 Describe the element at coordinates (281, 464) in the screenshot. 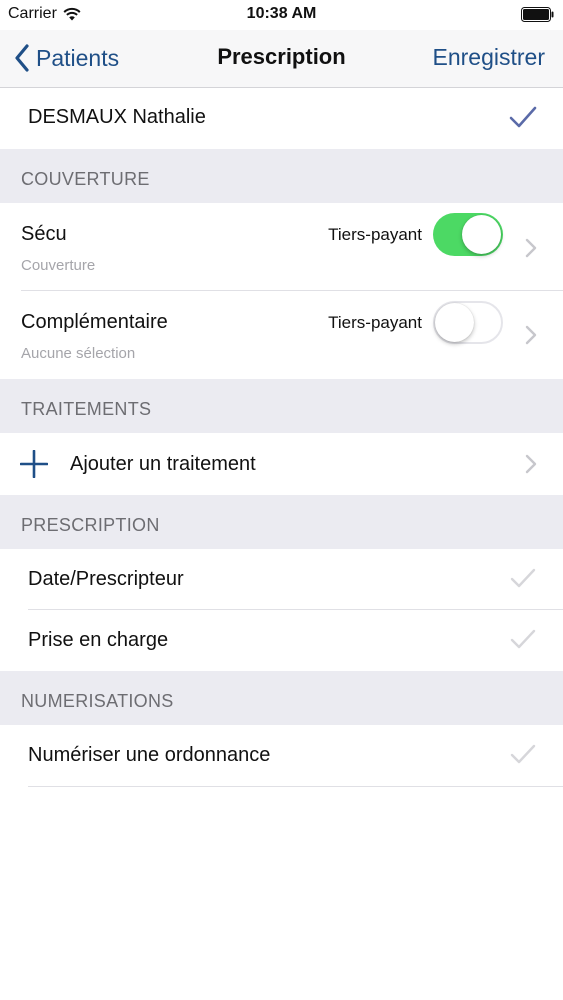

I see `add-treatment-row: Ajouter un traitement` at that location.